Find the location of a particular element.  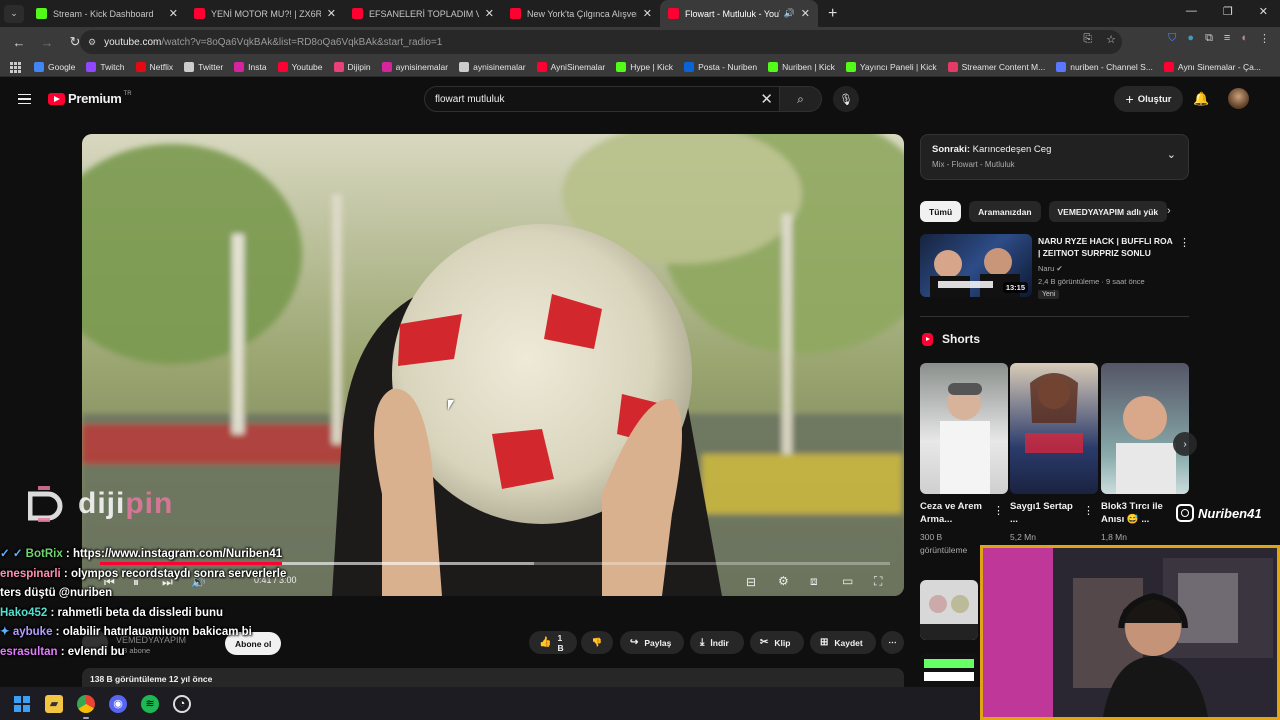

spotify-icon: ≋ is located at coordinates (150, 703).